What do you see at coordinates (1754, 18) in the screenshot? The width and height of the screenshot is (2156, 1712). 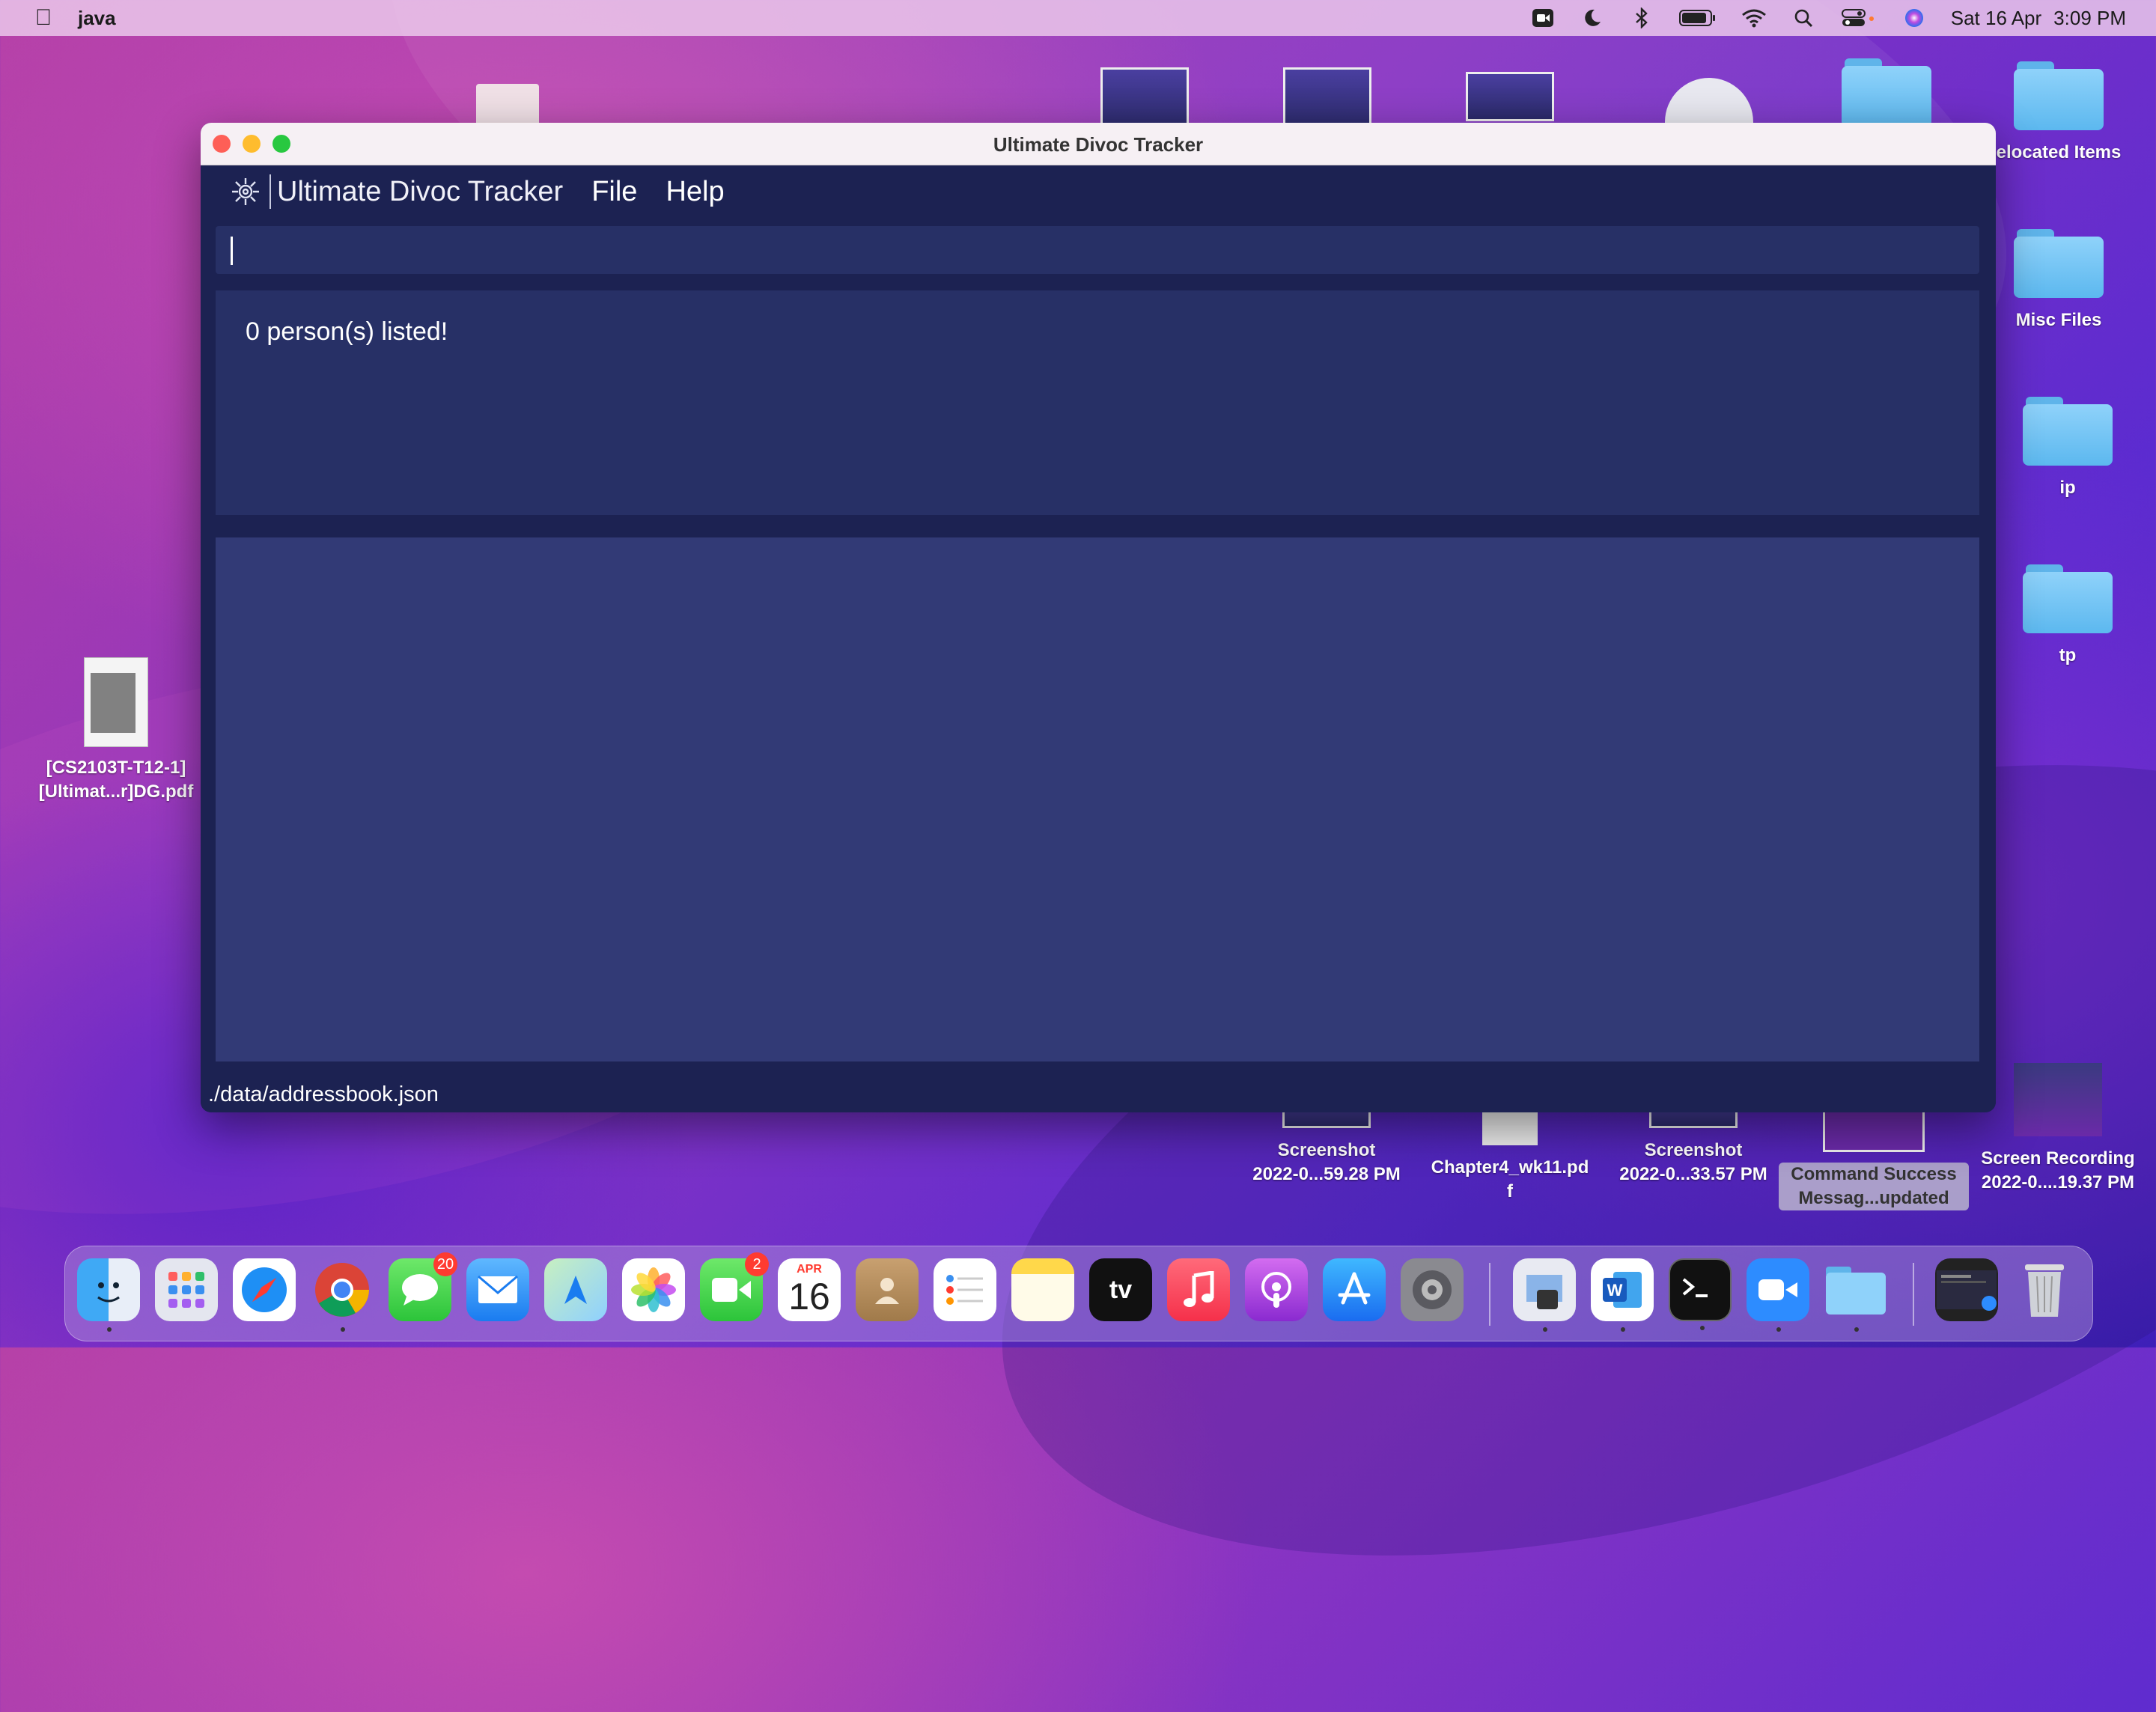 I see `wifi-icon` at bounding box center [1754, 18].